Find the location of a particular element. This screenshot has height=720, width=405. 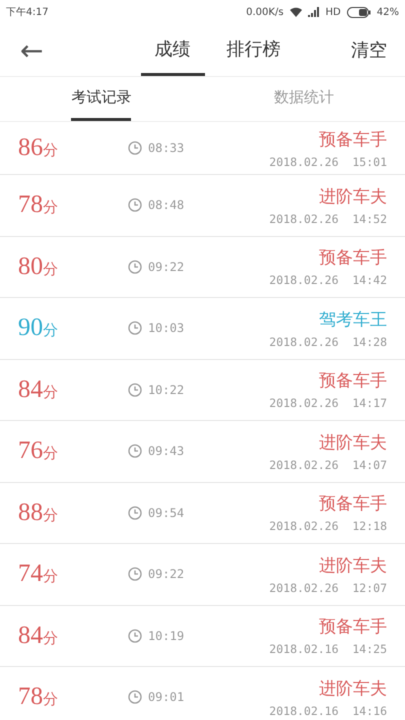

record-date: 2018.02.26 14:17 is located at coordinates (328, 403).